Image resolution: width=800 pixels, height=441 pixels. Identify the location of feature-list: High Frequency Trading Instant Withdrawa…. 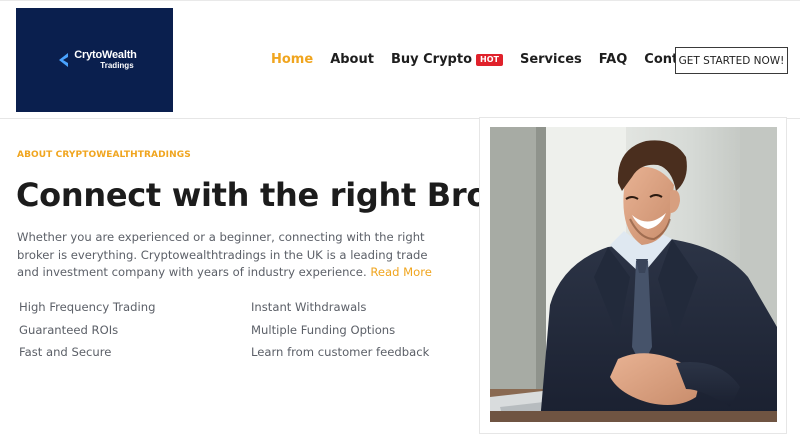
(229, 331).